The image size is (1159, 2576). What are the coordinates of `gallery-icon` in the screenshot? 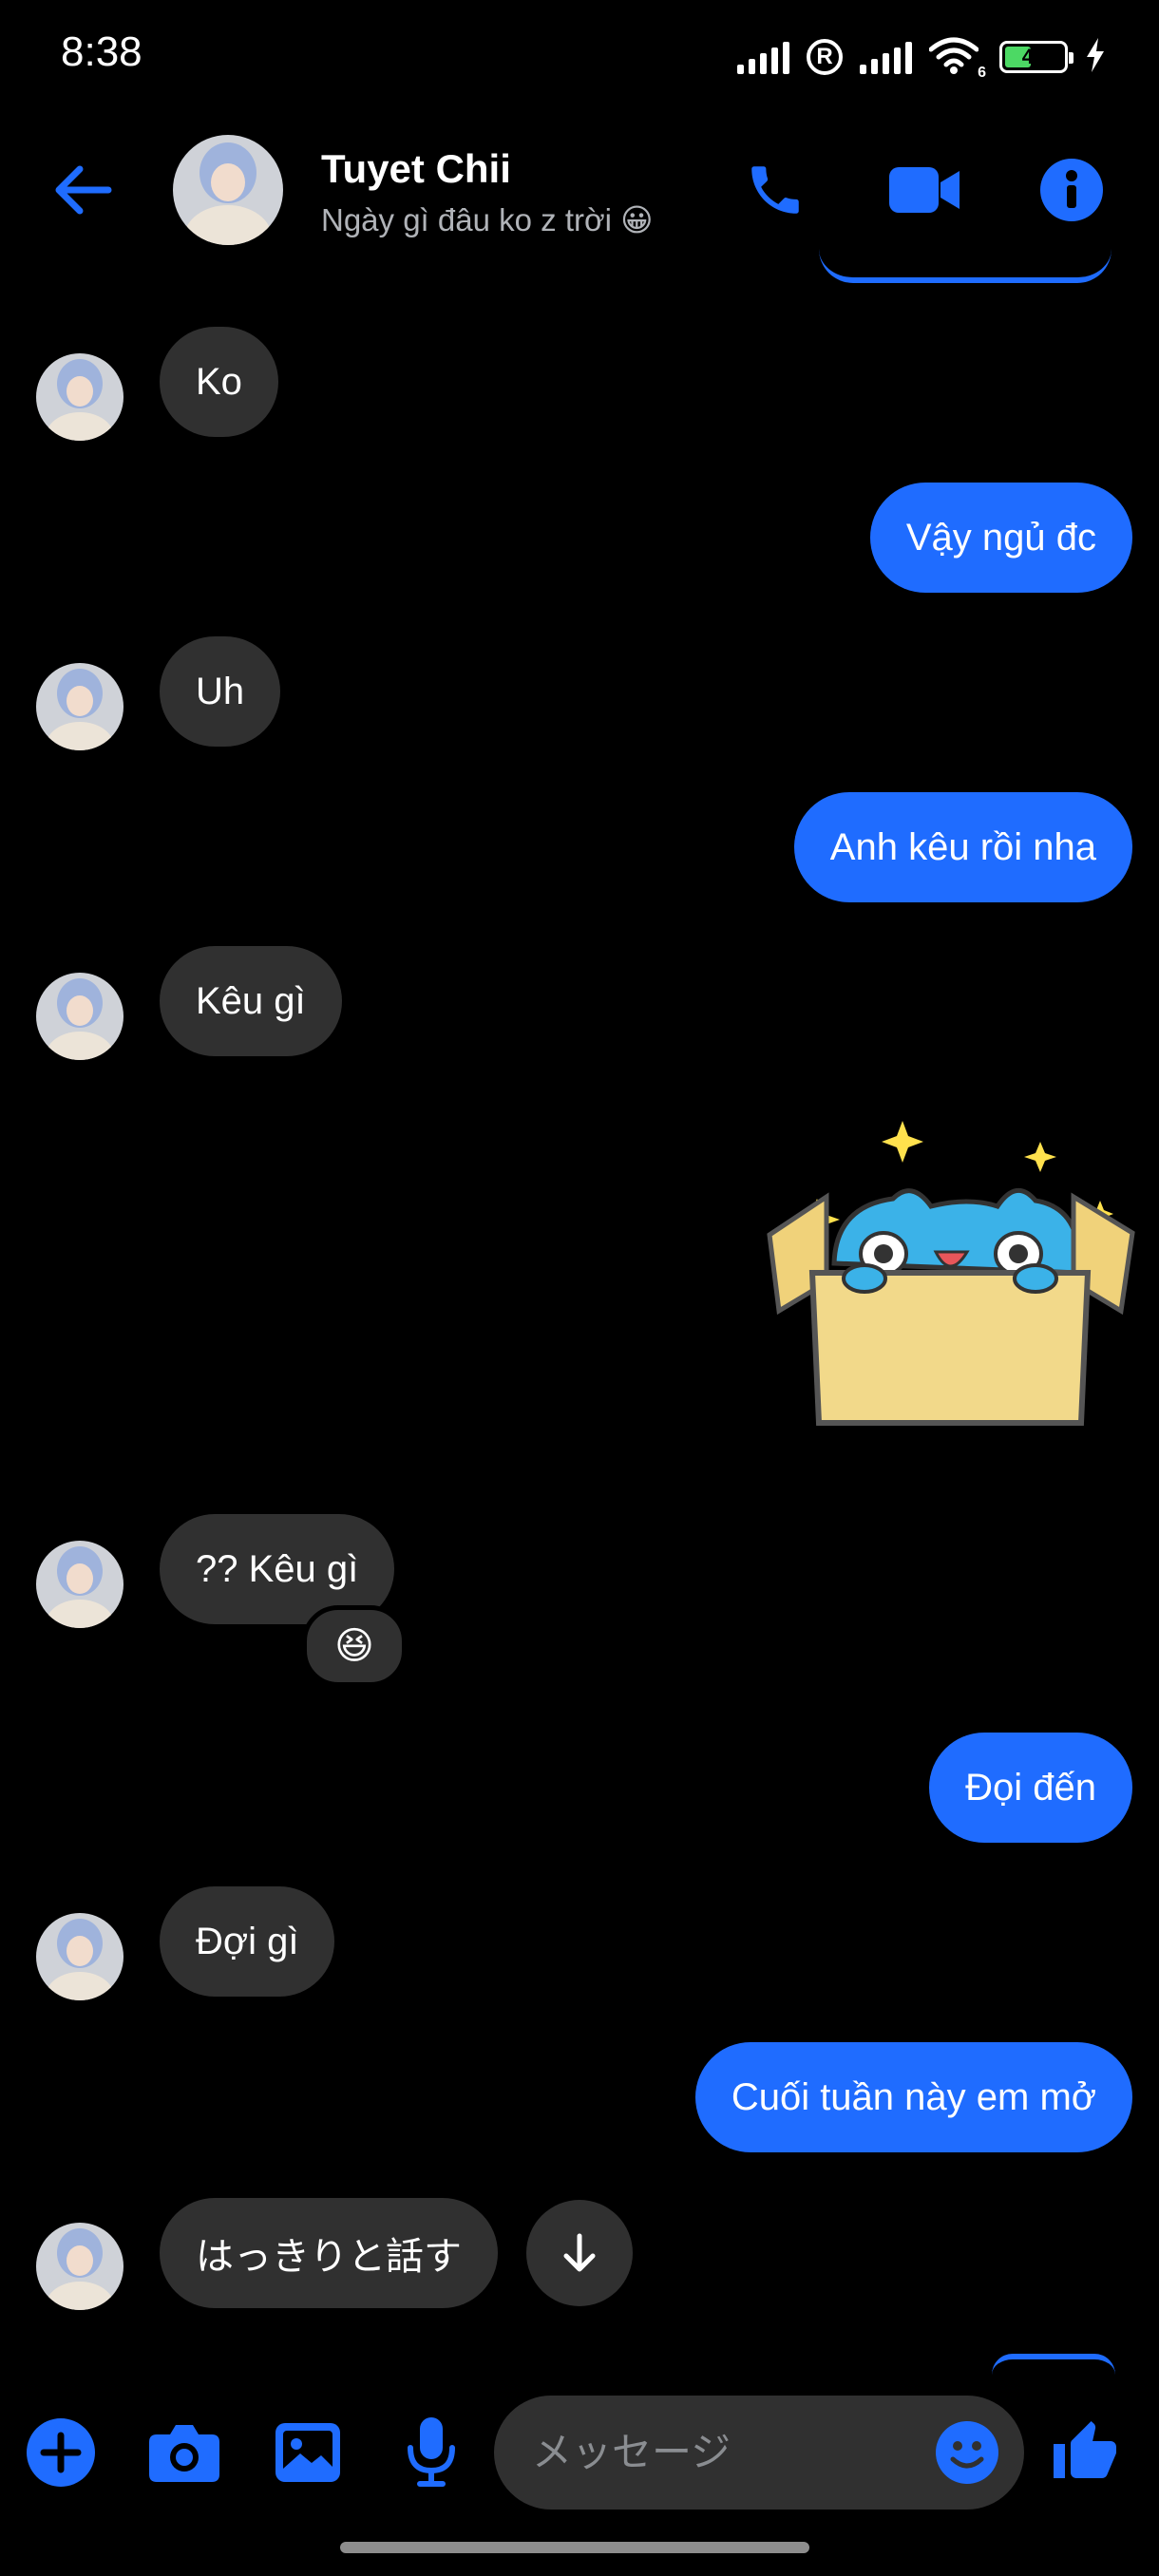 It's located at (308, 2452).